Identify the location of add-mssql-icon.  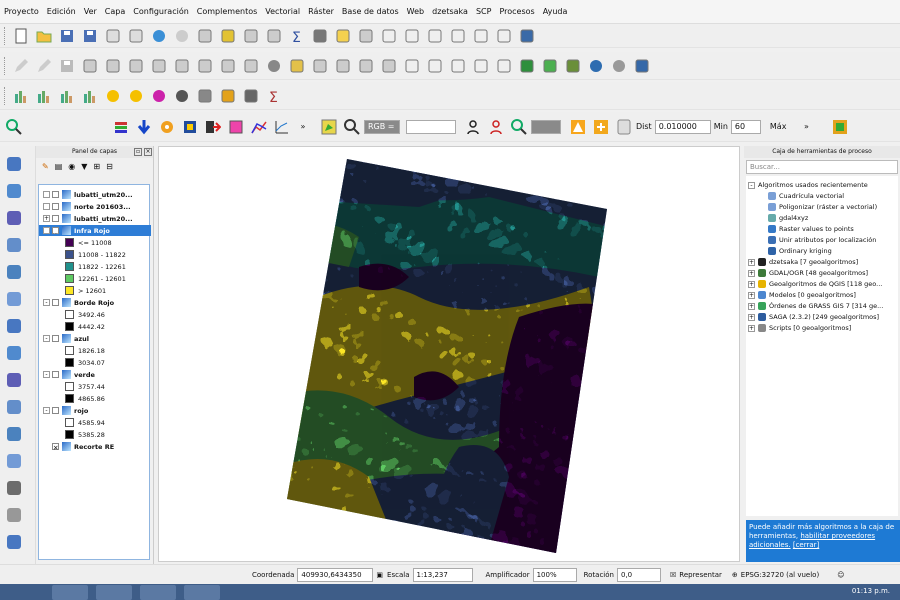
(15, 300).